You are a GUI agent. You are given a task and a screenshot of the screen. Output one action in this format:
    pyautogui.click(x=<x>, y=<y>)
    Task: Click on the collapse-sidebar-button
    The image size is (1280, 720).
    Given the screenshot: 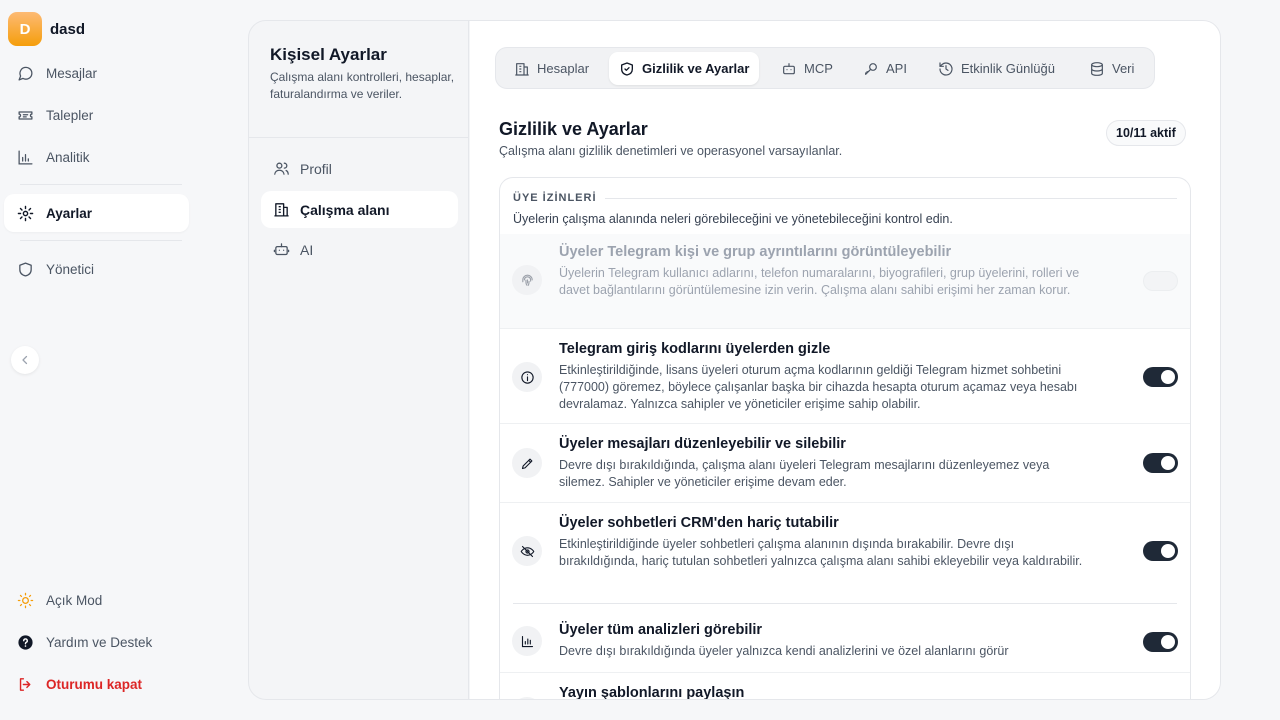 What is the action you would take?
    pyautogui.click(x=25, y=360)
    